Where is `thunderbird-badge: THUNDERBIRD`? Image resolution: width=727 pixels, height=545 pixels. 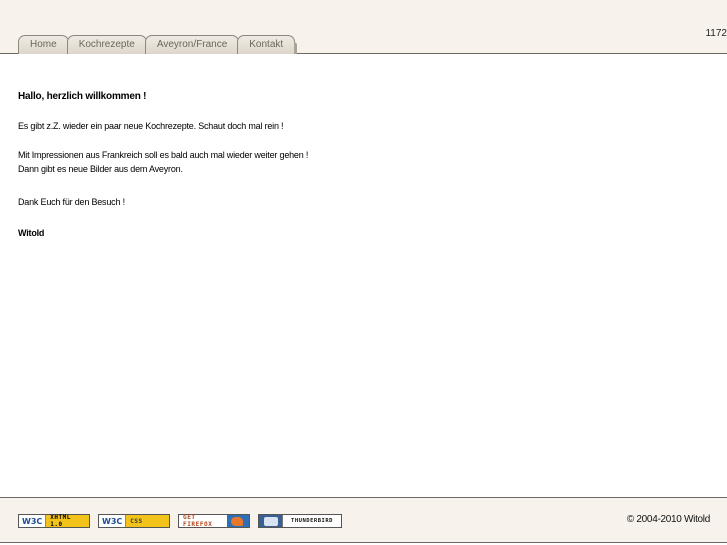
thunderbird-badge: THUNDERBIRD is located at coordinates (300, 521).